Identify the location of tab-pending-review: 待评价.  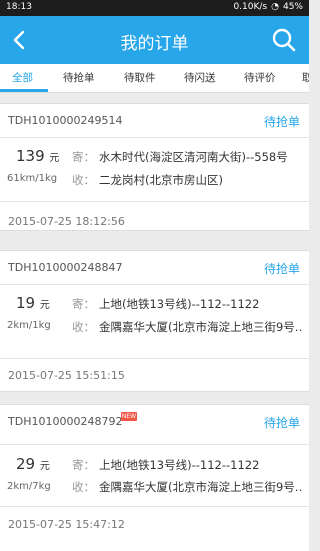
(260, 77).